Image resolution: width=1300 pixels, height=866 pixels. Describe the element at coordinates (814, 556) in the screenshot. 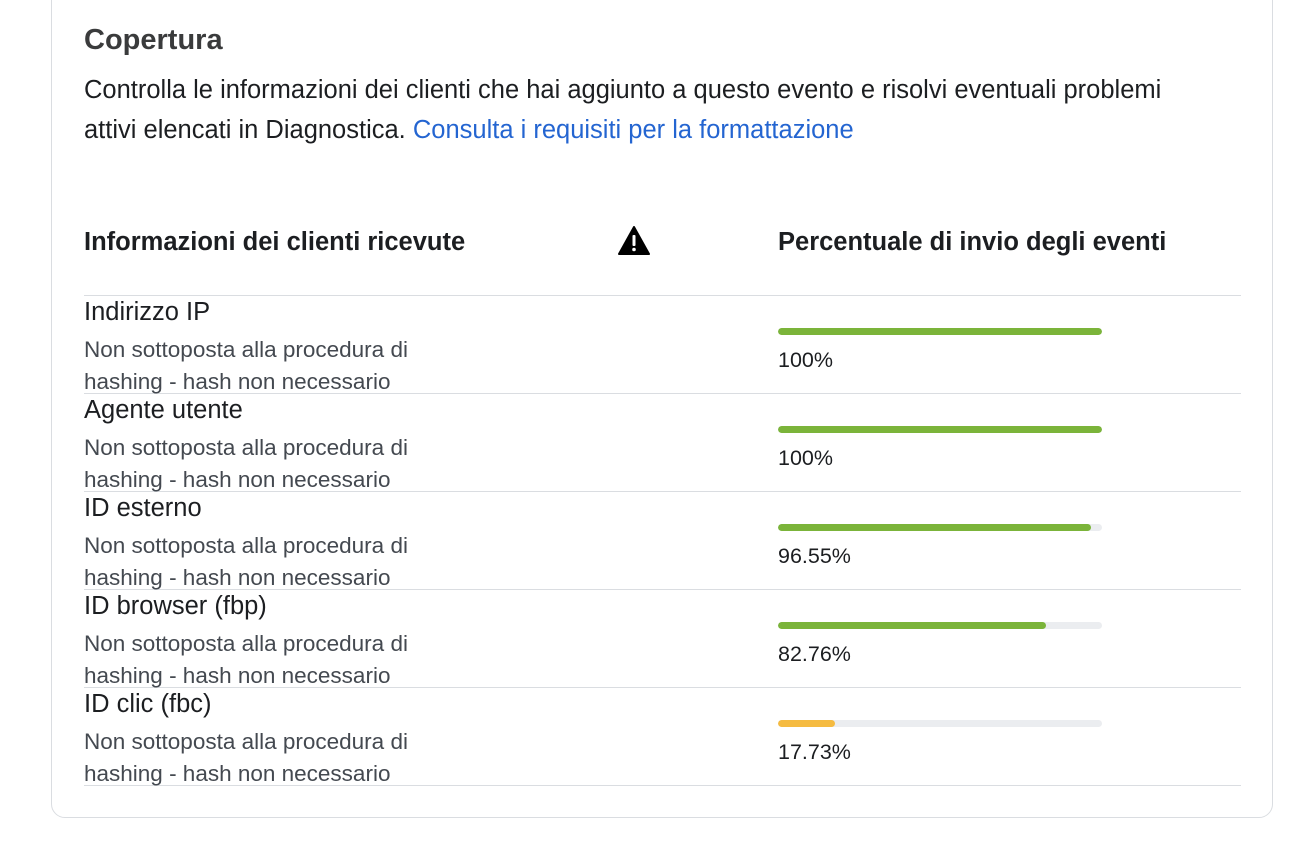

I see `row-percentage: 96.55%` at that location.